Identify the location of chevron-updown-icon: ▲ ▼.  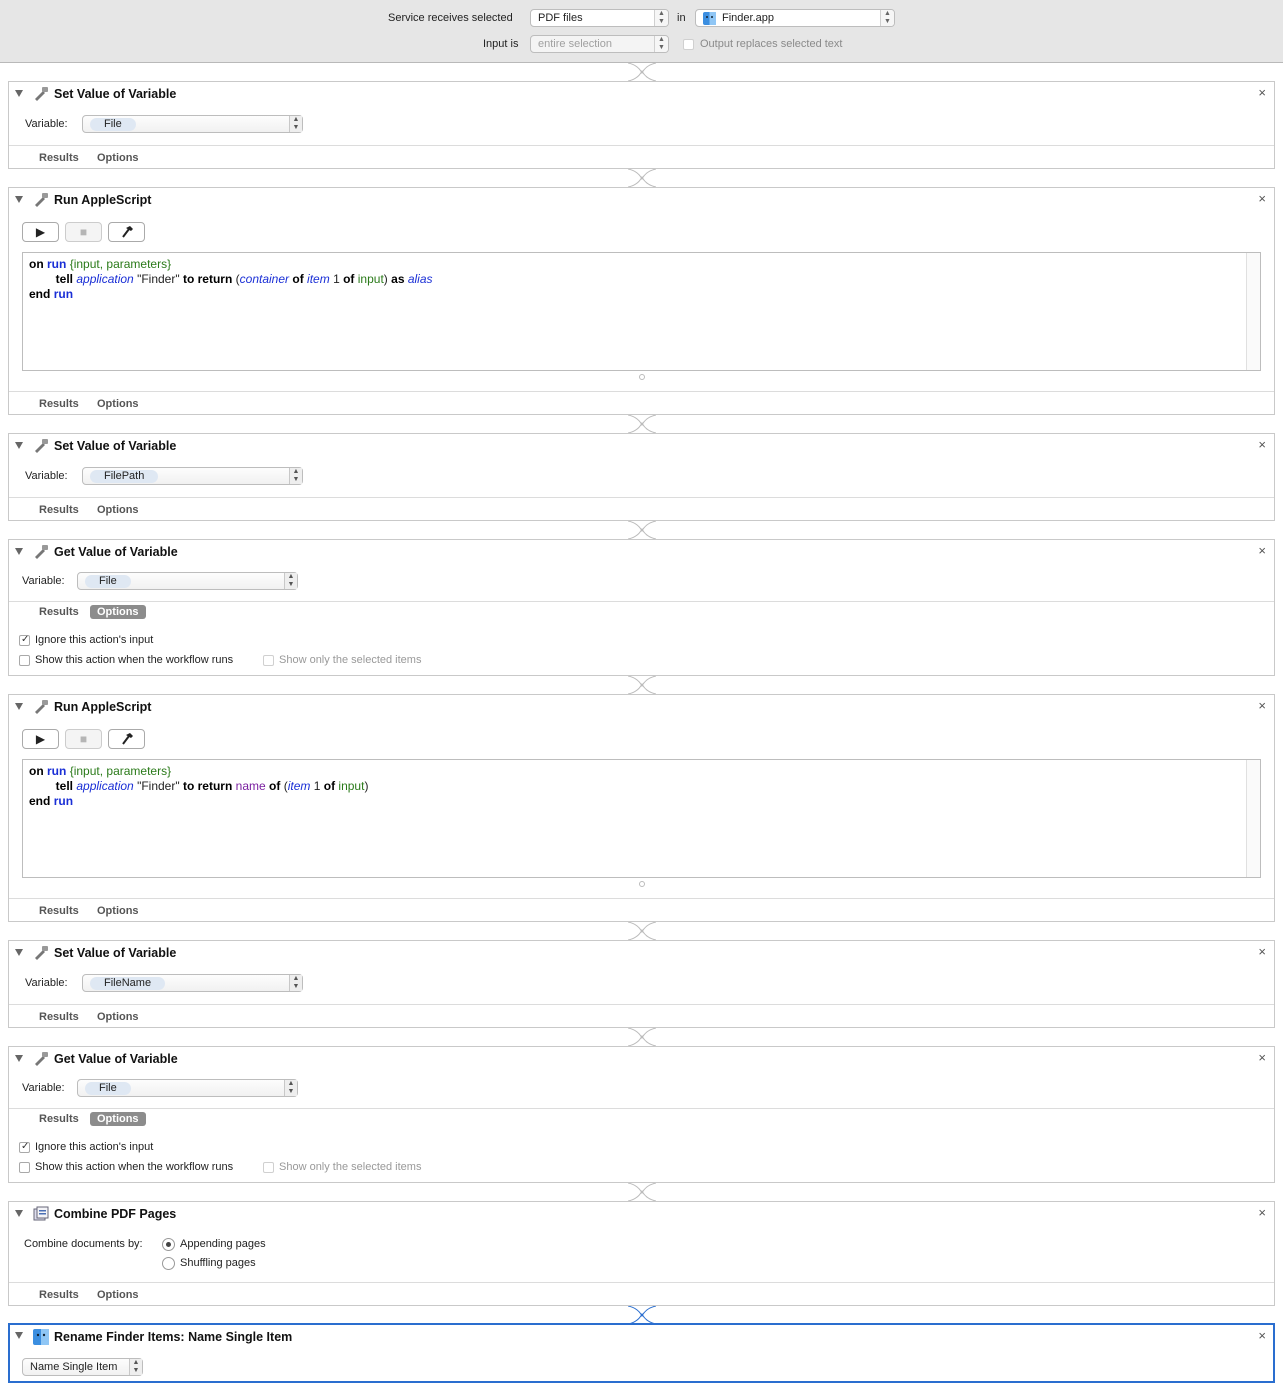
(295, 124).